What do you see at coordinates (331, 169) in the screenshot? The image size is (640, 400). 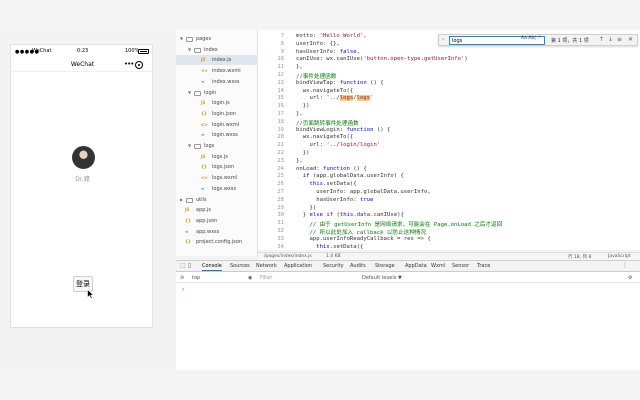 I see `code-line: onLoad: function () {` at bounding box center [331, 169].